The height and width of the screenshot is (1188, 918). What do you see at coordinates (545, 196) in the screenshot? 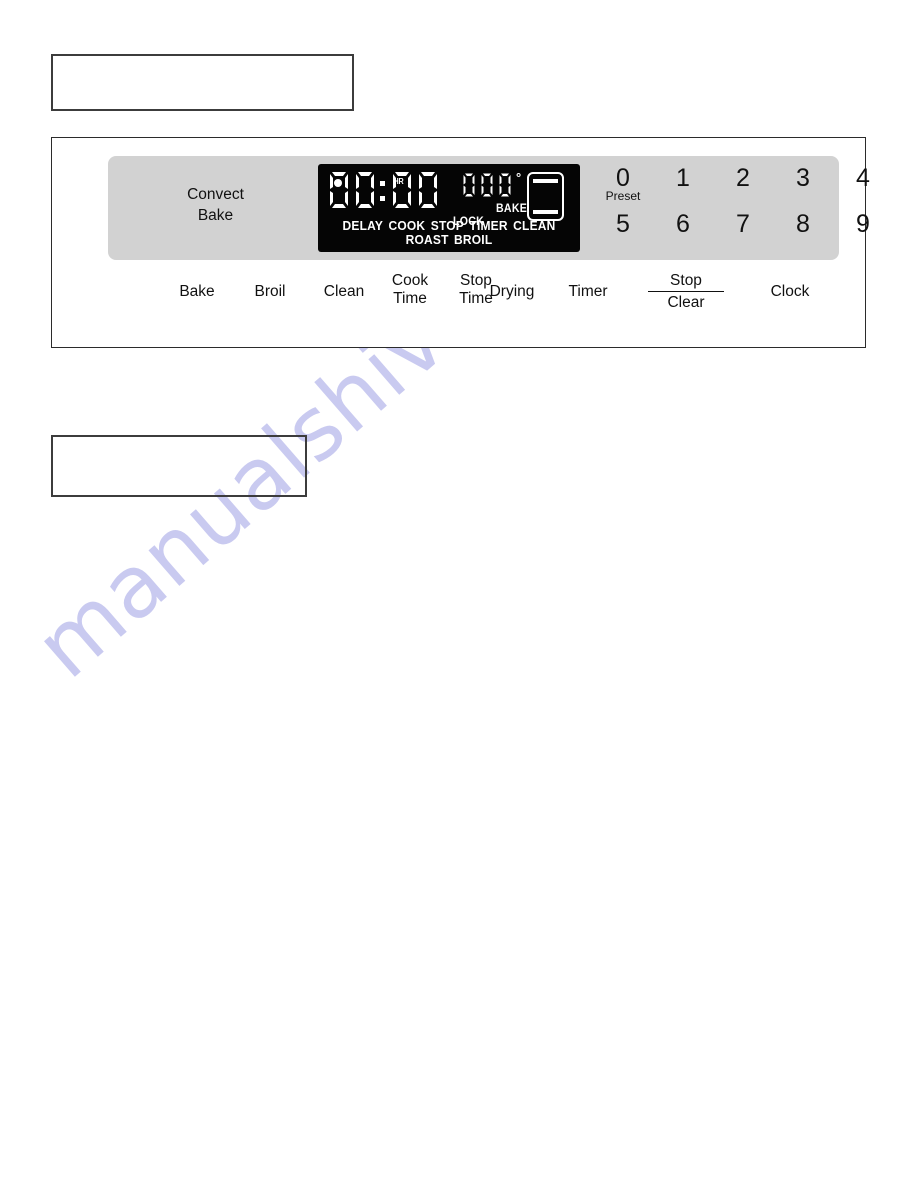
I see `oven-element-icon` at bounding box center [545, 196].